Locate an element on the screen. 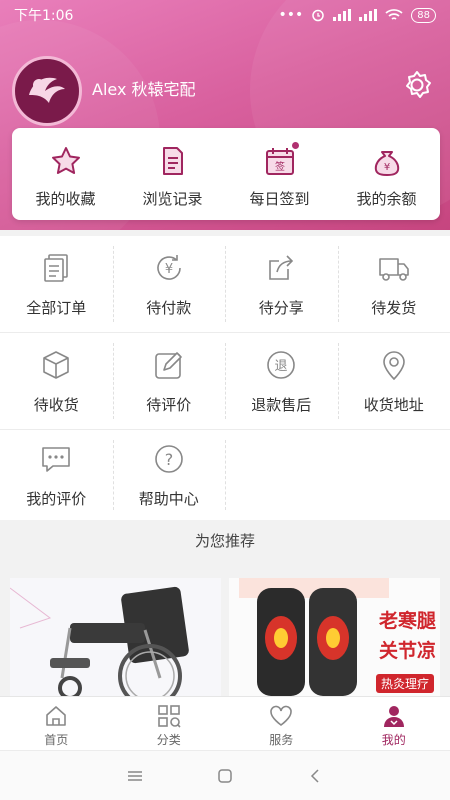 Image resolution: width=450 pixels, height=800 pixels. quick-history: 浏览记录 is located at coordinates (172, 174).